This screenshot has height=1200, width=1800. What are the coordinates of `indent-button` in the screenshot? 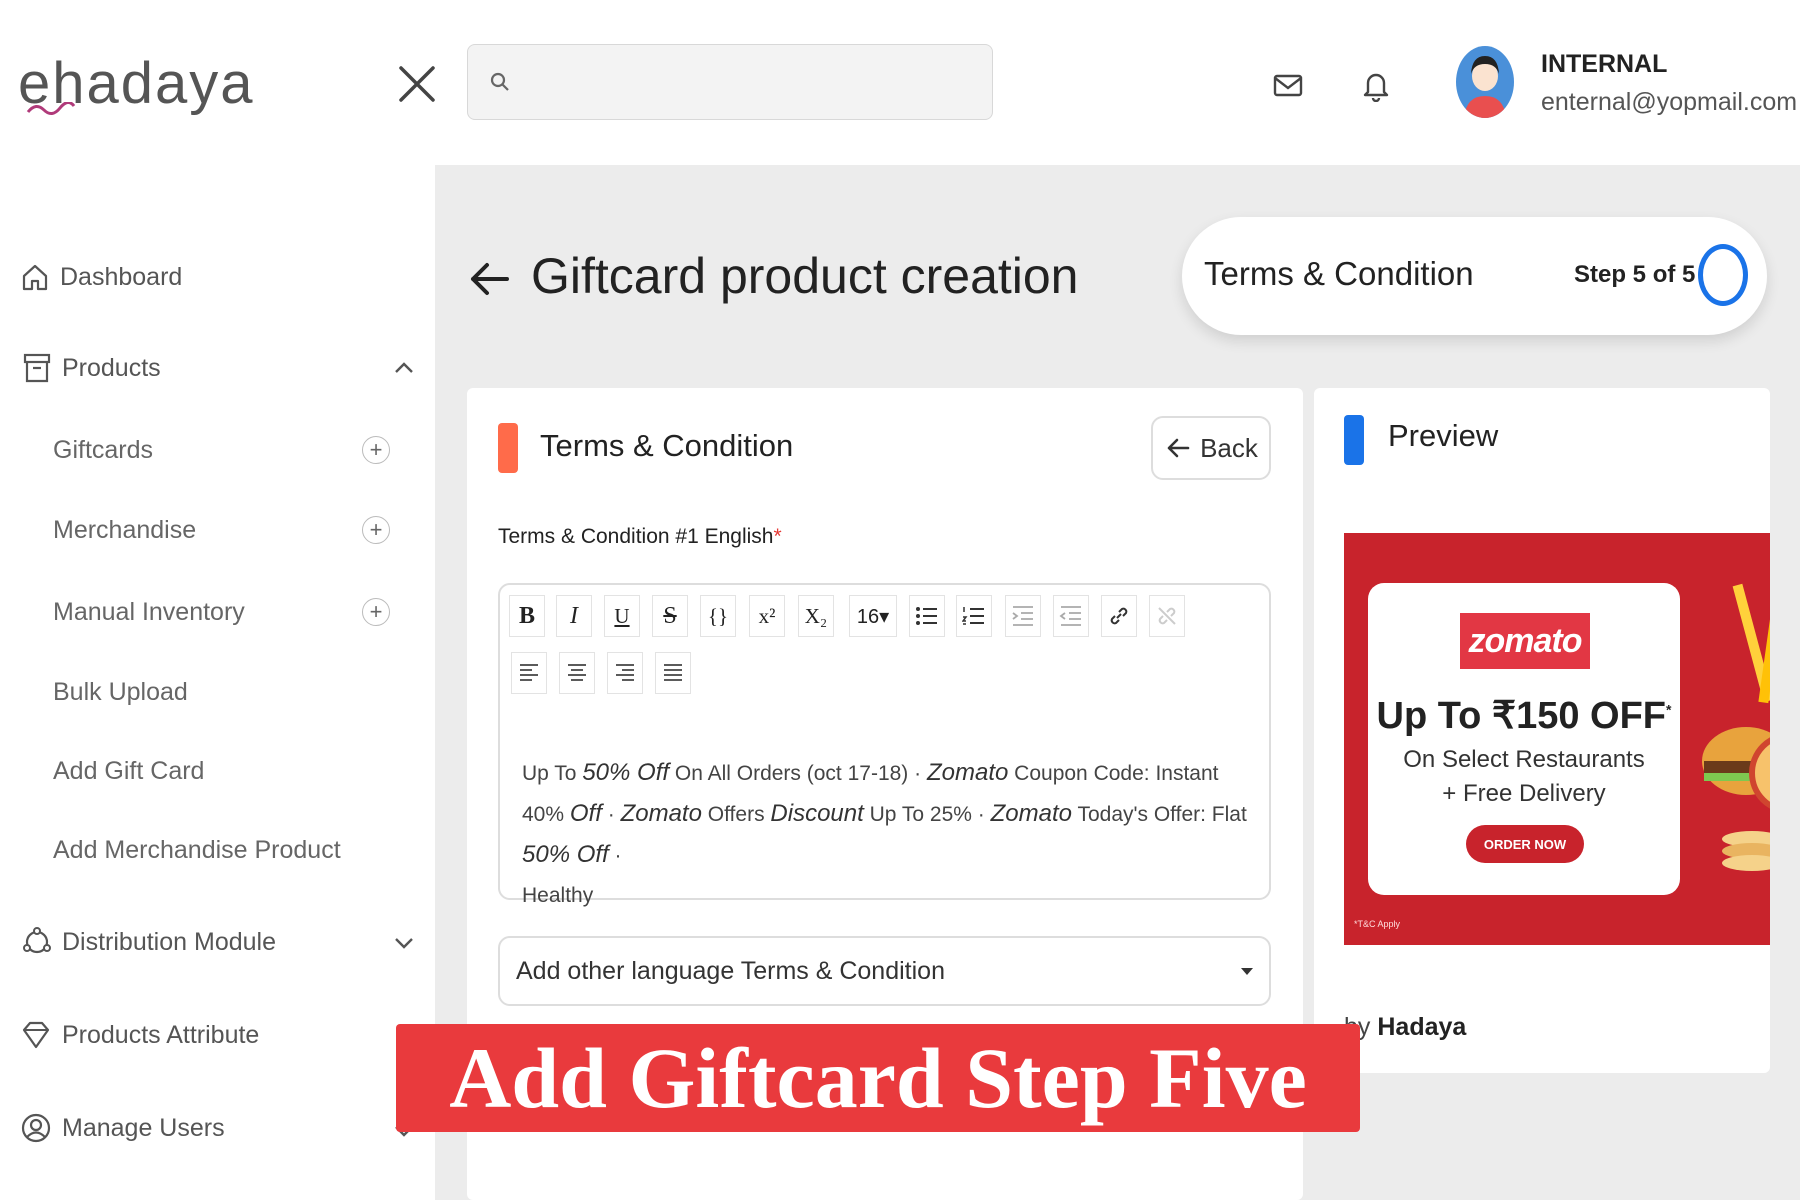 It's located at (1023, 616).